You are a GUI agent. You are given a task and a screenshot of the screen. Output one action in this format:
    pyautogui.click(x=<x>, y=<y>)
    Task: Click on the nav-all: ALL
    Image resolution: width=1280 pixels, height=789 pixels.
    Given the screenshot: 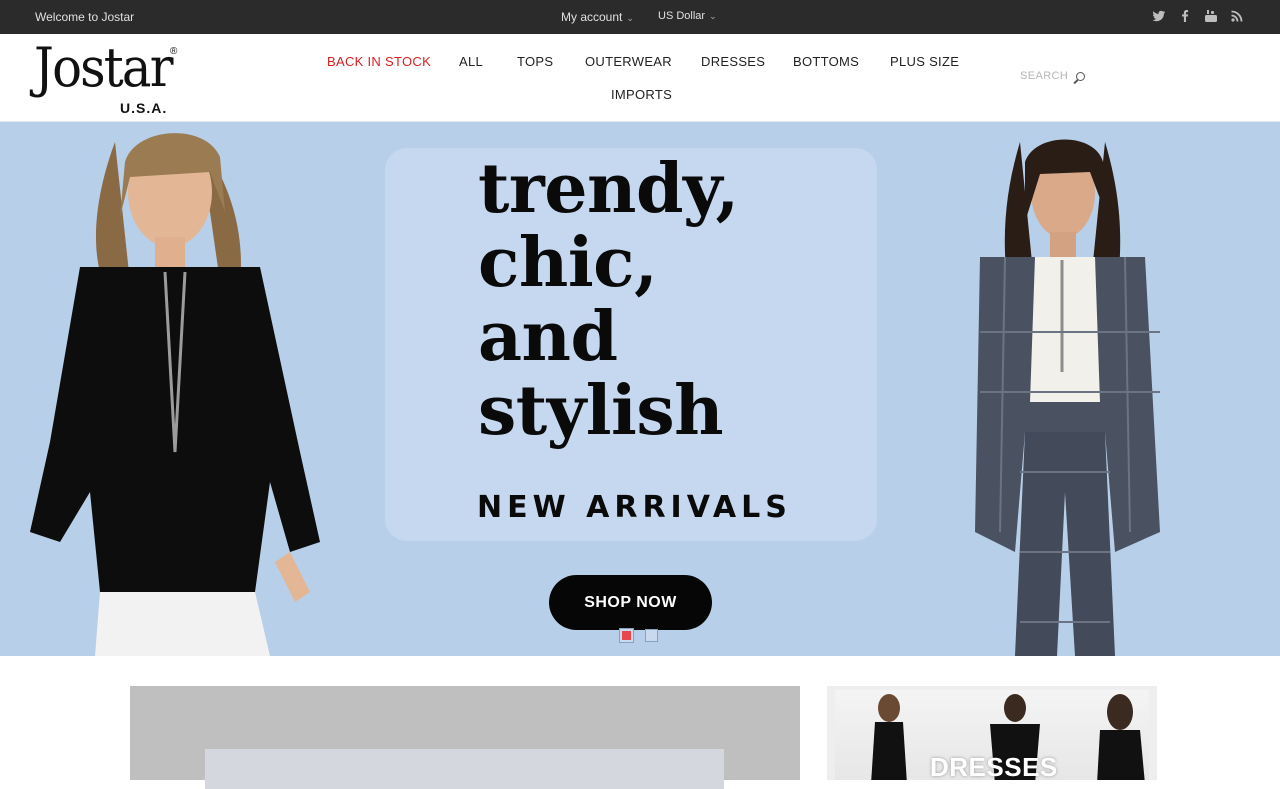 What is the action you would take?
    pyautogui.click(x=471, y=61)
    